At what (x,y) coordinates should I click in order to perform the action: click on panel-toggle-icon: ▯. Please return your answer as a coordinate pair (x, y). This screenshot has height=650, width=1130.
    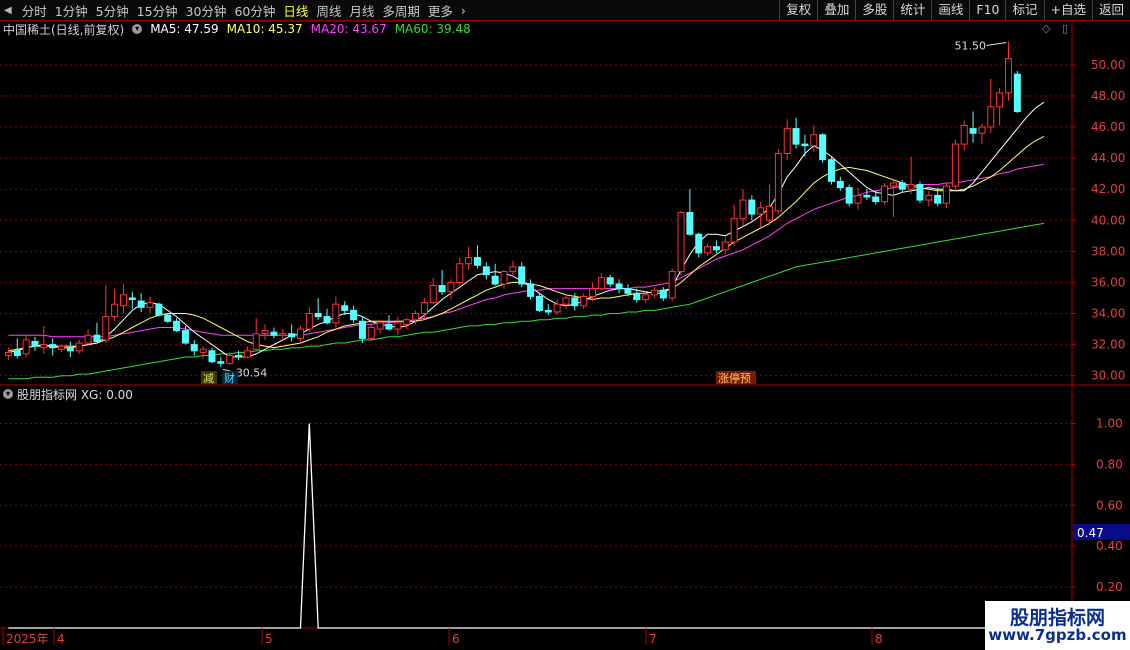
    Looking at the image, I should click on (1065, 28).